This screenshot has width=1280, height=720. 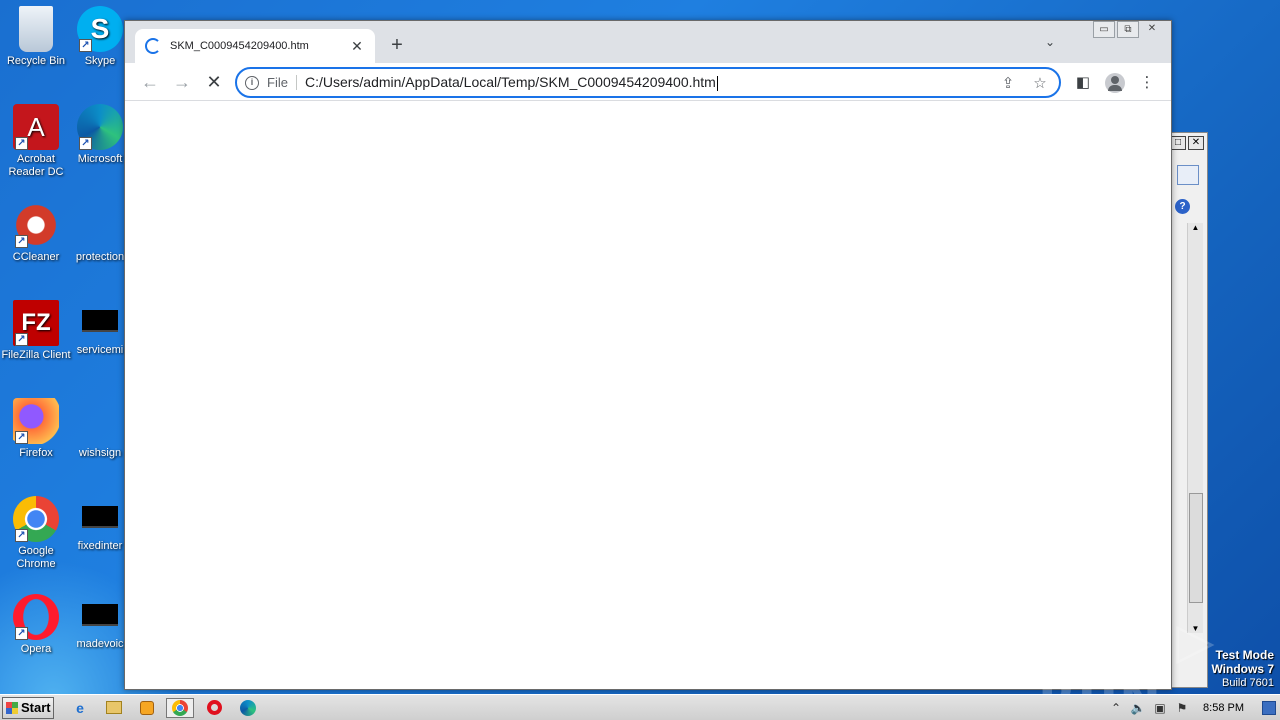 I want to click on firefox-icon: ↗, so click(x=36, y=421).